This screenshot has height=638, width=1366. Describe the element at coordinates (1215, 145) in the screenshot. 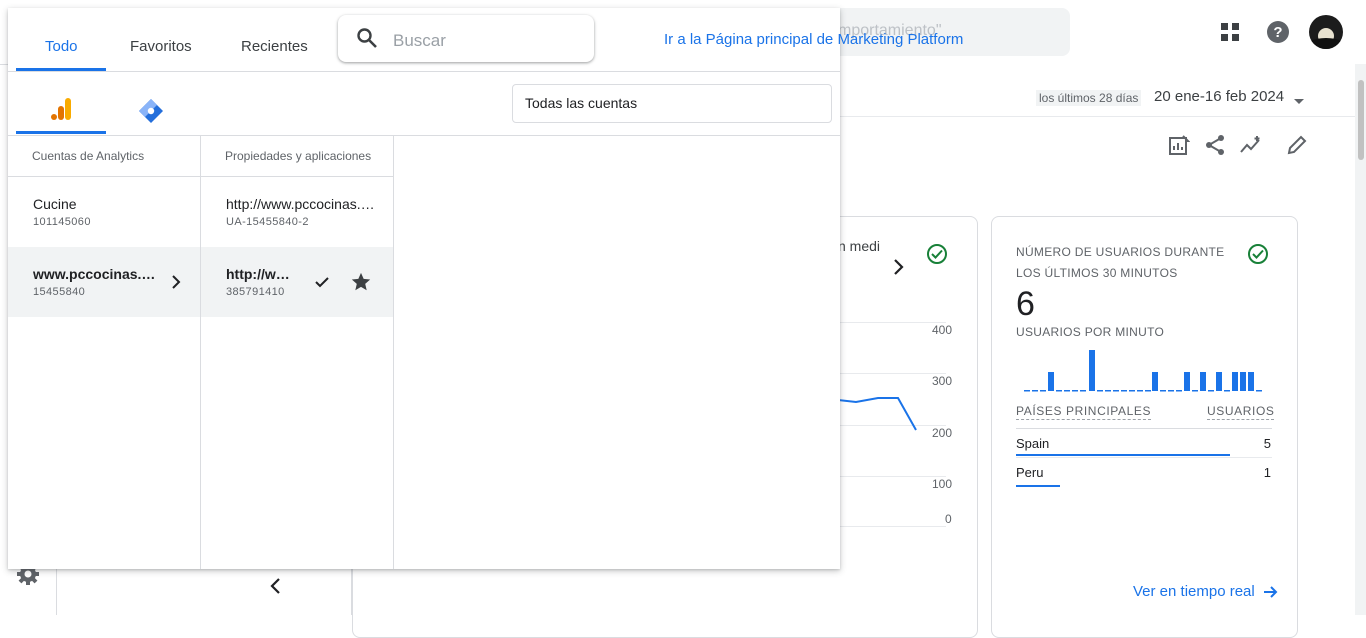

I see `share-icon` at that location.